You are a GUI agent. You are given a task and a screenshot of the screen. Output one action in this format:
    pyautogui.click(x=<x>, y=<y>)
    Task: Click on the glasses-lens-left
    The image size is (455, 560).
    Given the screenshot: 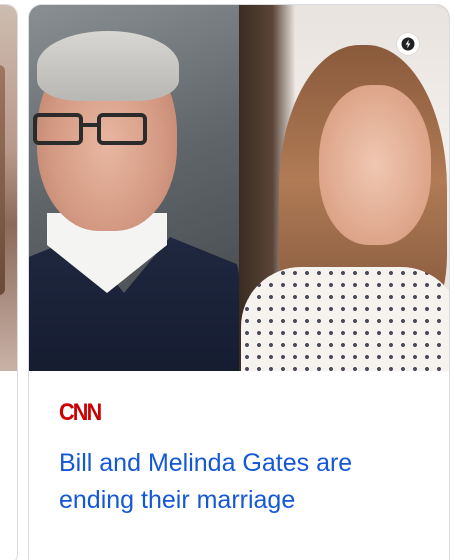 What is the action you would take?
    pyautogui.click(x=58, y=129)
    